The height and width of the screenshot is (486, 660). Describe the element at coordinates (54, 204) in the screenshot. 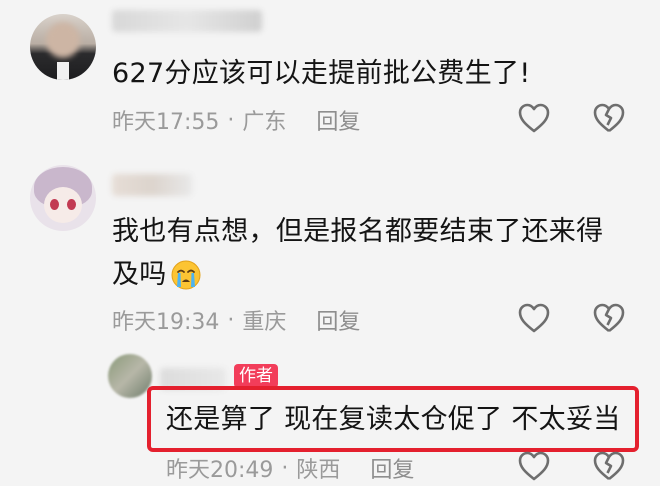

I see `avatar-eye-left` at that location.